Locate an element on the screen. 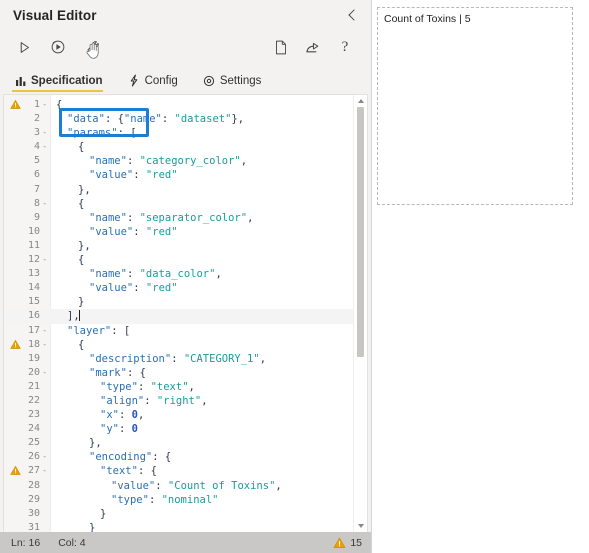  code-line: 30} is located at coordinates (185, 514).